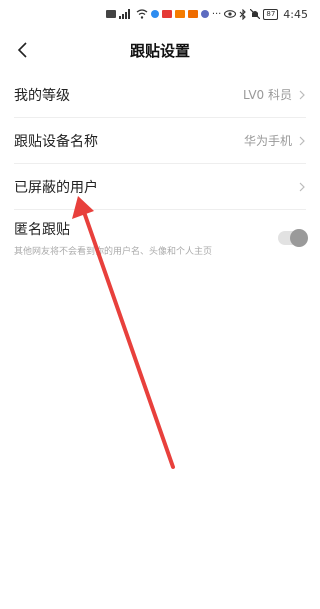 Image resolution: width=320 pixels, height=609 pixels. Describe the element at coordinates (271, 14) in the screenshot. I see `battery-icon: 87` at that location.